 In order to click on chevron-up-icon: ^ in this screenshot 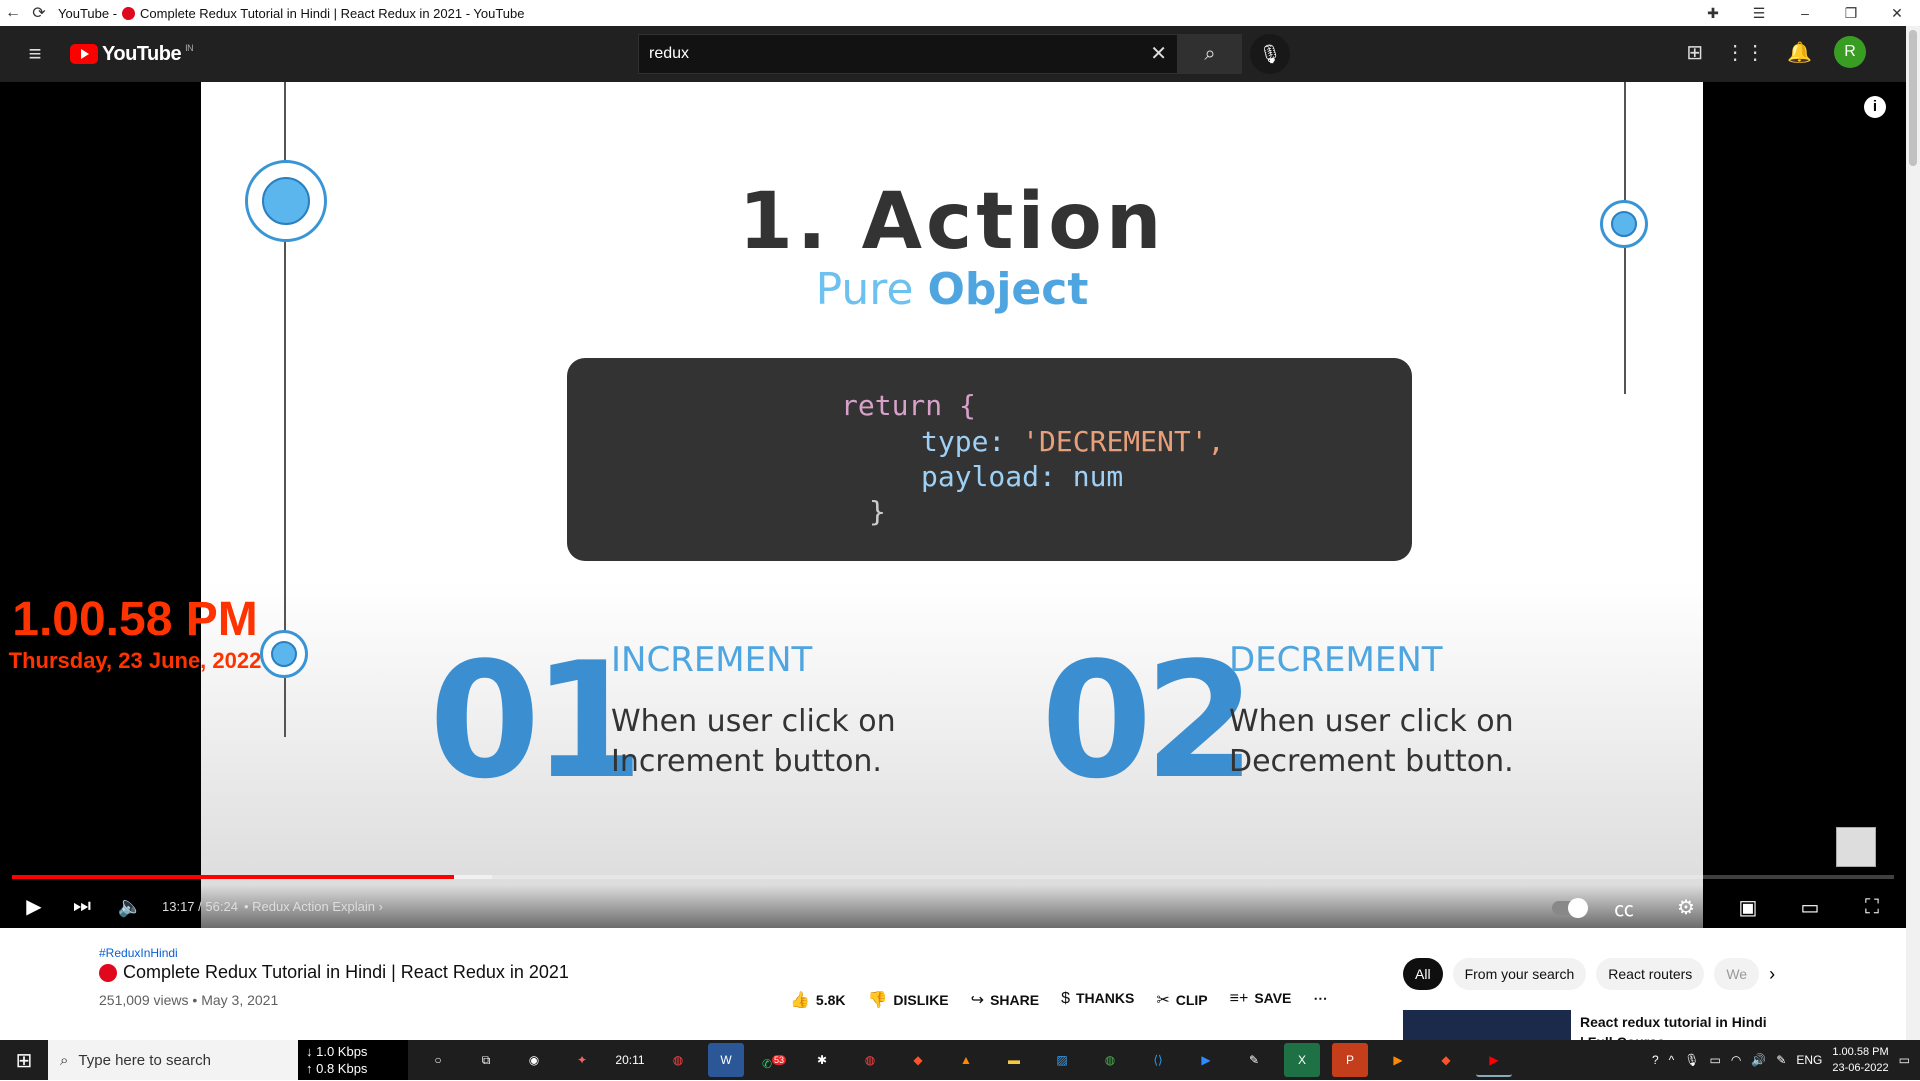, I will do `click(1672, 1060)`.